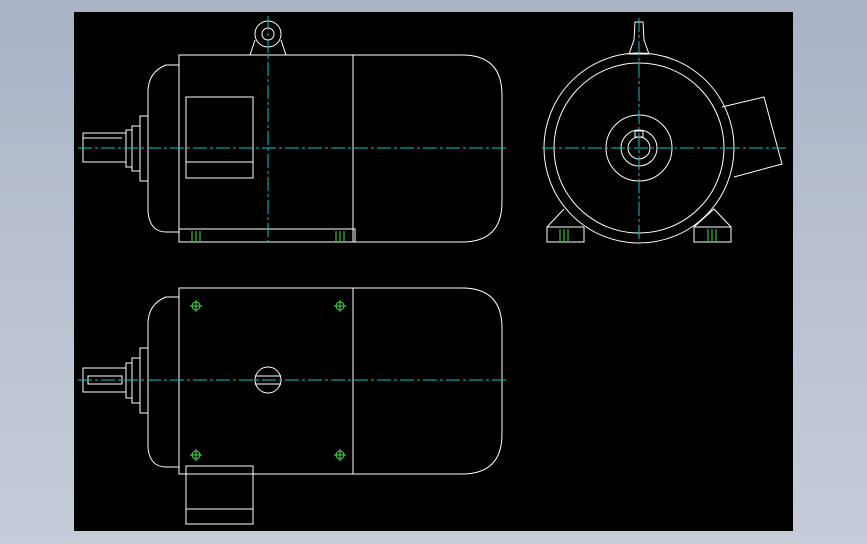 This screenshot has width=867, height=544. What do you see at coordinates (752, 137) in the screenshot?
I see `side-terminal-box` at bounding box center [752, 137].